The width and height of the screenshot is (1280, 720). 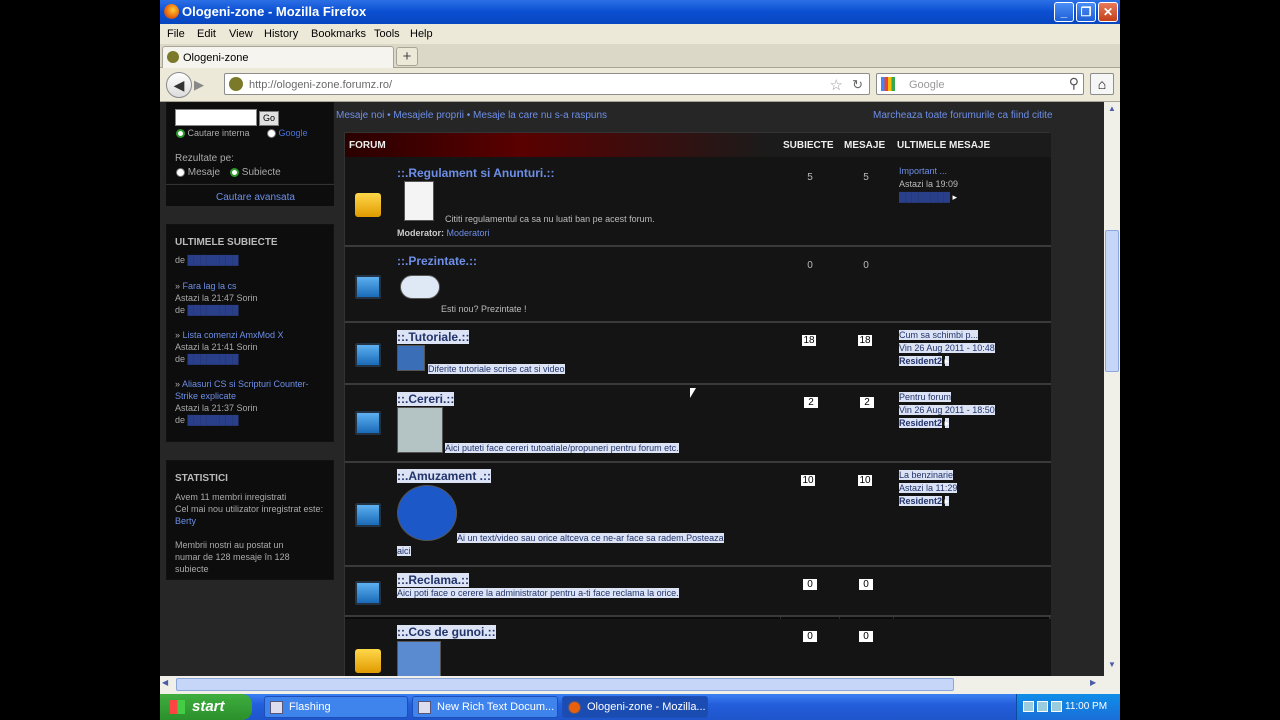 What do you see at coordinates (437, 261) in the screenshot?
I see `forum-title-link: ::.Prezintate.::` at bounding box center [437, 261].